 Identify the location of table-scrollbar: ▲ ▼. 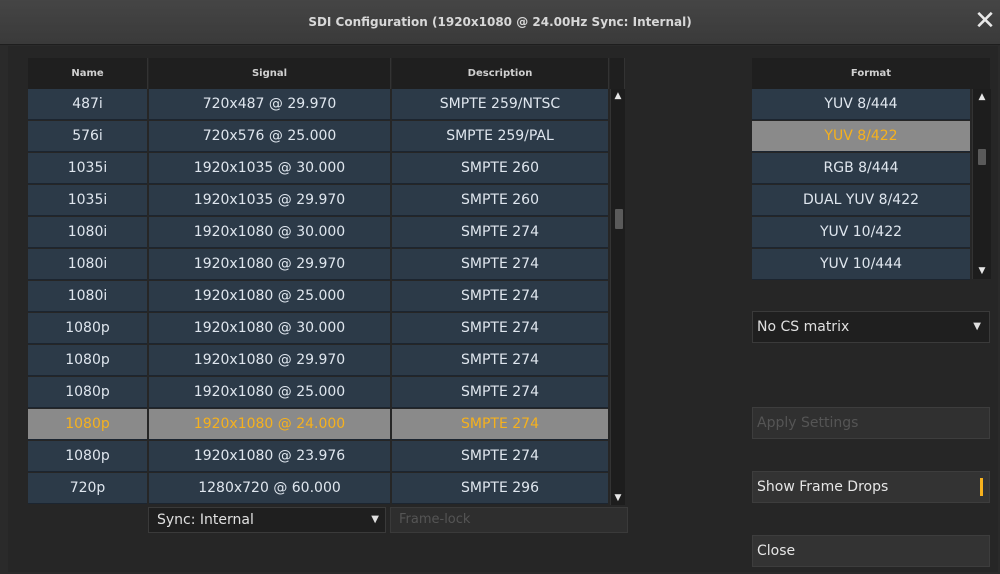
(617, 297).